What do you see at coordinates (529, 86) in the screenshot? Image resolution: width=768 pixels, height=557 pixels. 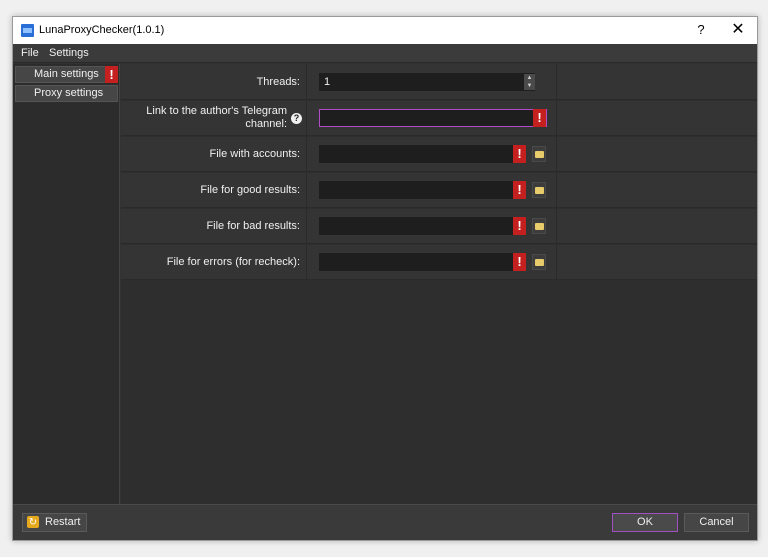 I see `arrow-down-icon: ▼` at bounding box center [529, 86].